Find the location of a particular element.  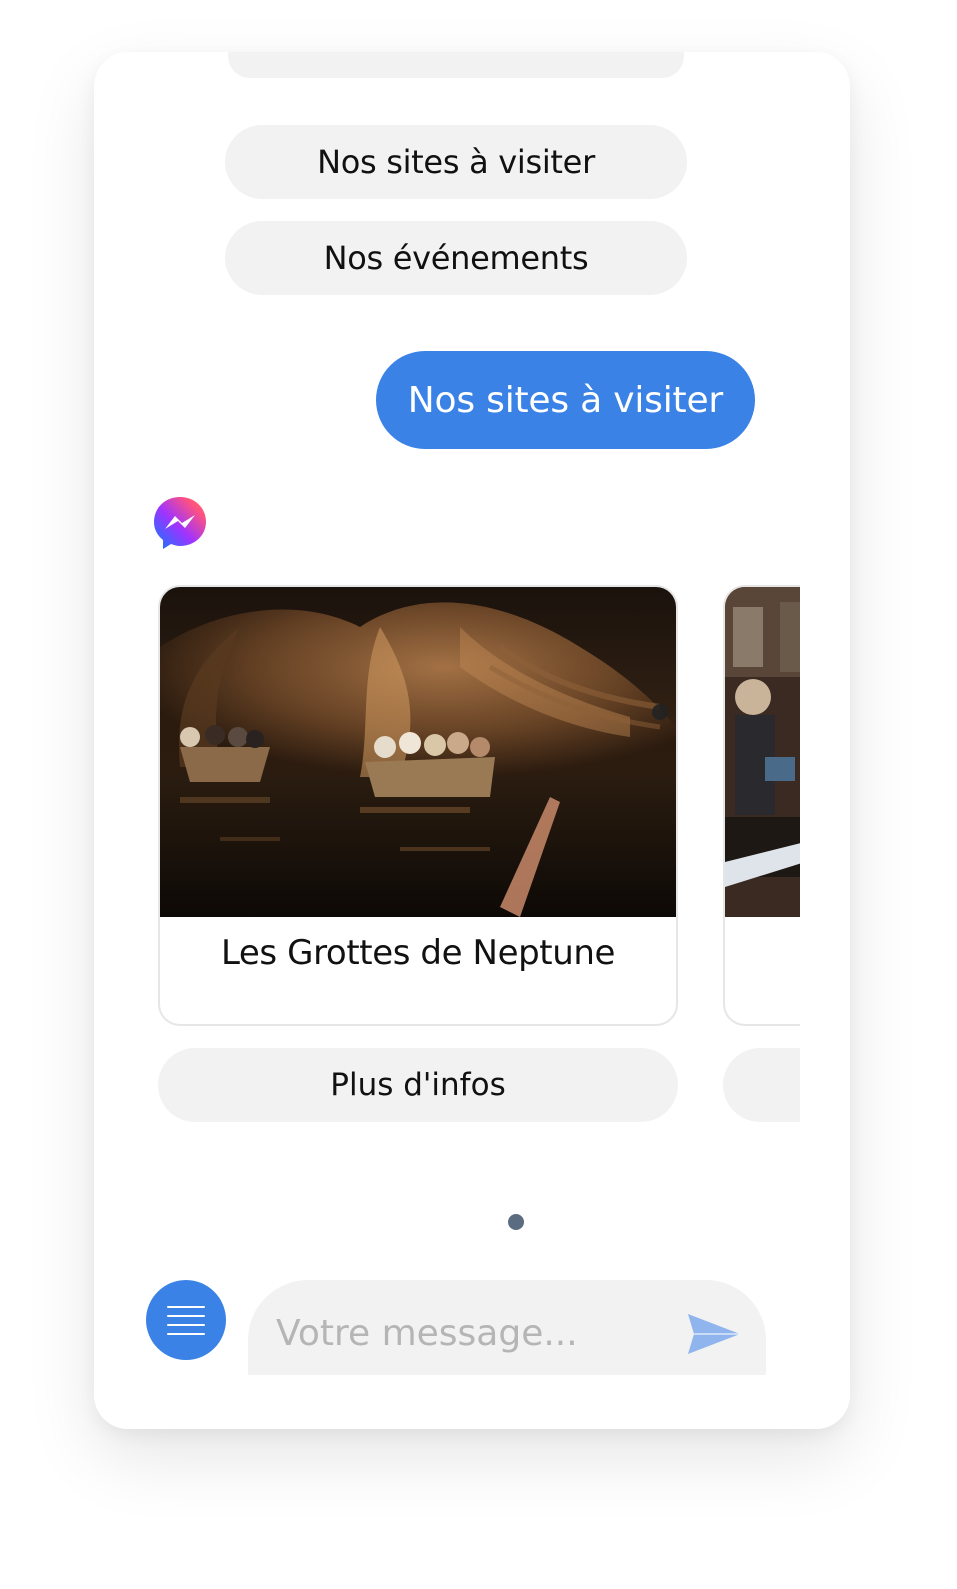

quick-reply-events: Nos événements is located at coordinates (456, 258).